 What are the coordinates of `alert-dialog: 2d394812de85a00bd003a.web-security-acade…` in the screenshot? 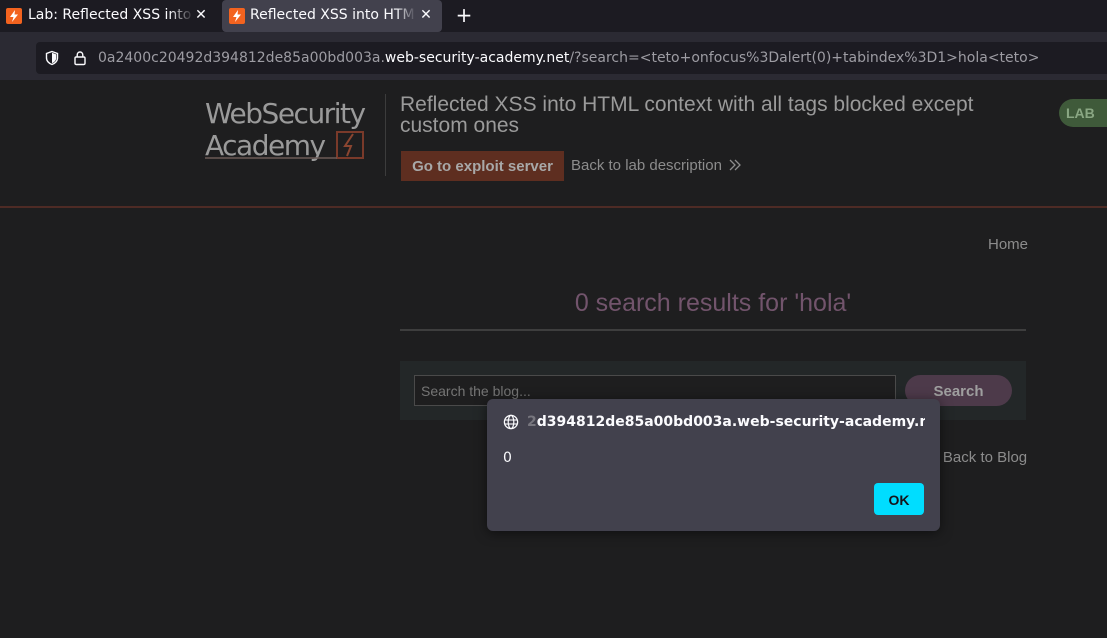 It's located at (713, 465).